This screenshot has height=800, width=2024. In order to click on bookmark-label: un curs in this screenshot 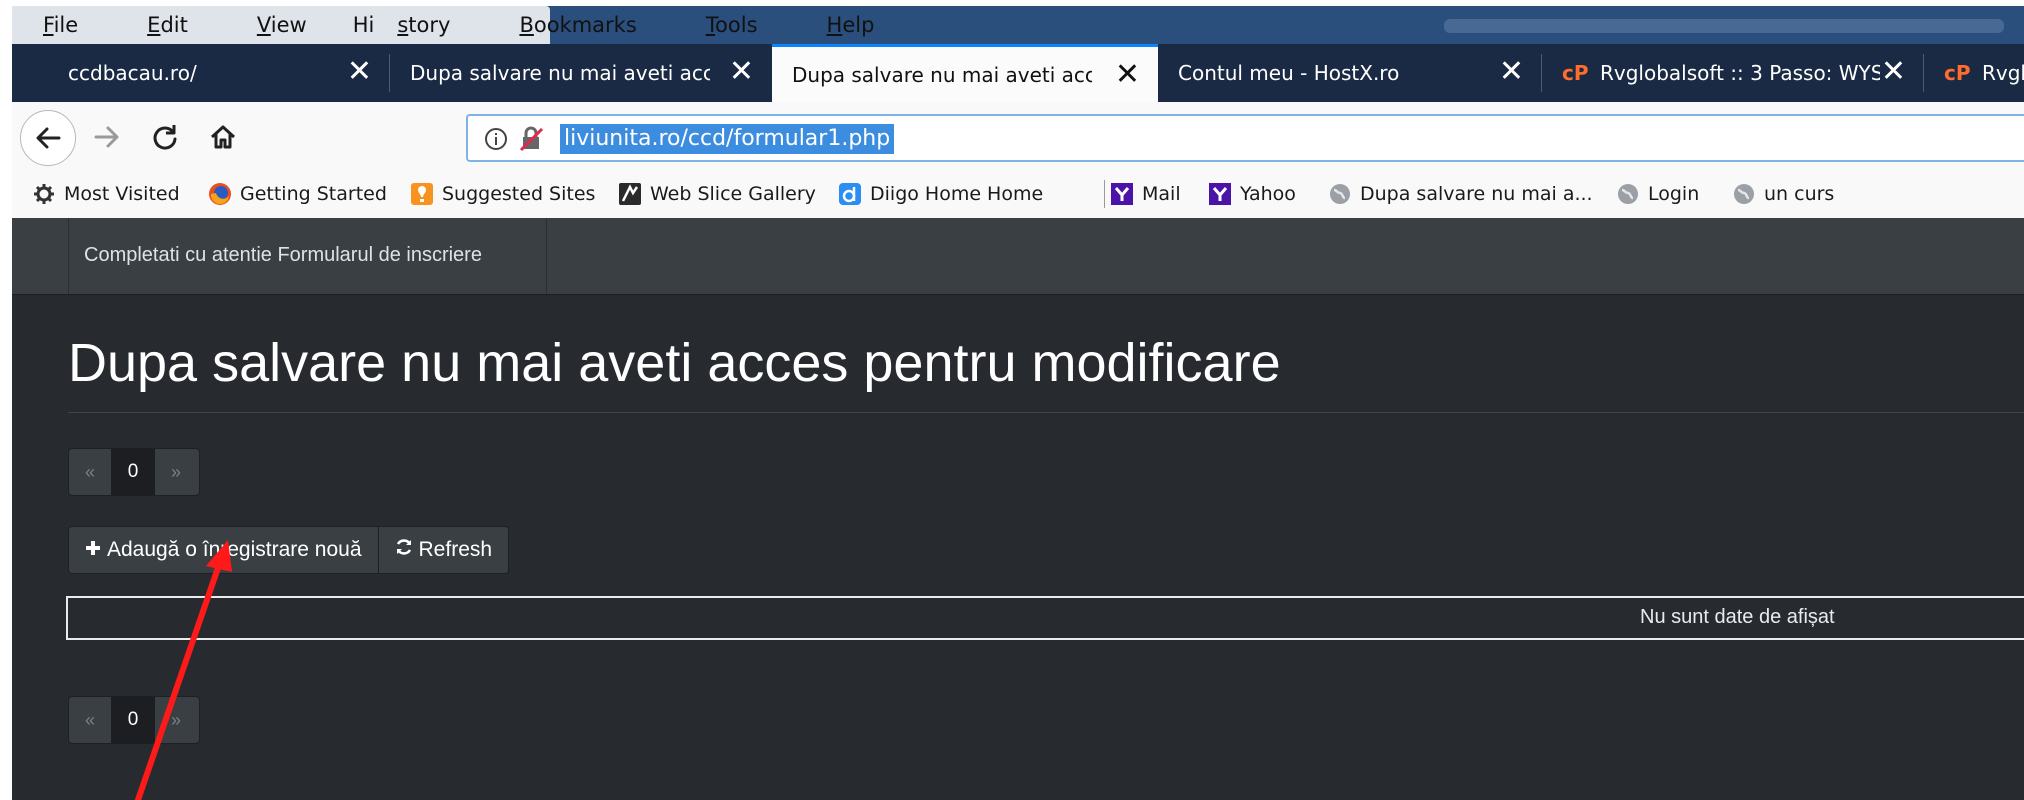, I will do `click(1799, 194)`.